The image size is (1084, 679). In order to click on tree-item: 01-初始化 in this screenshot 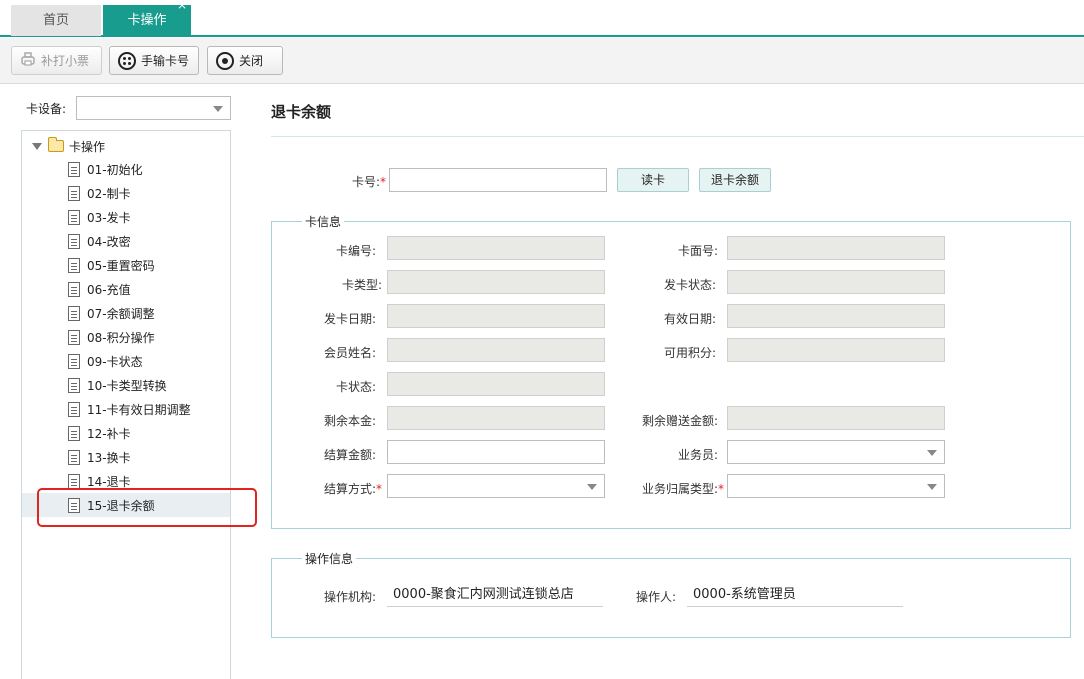, I will do `click(126, 169)`.